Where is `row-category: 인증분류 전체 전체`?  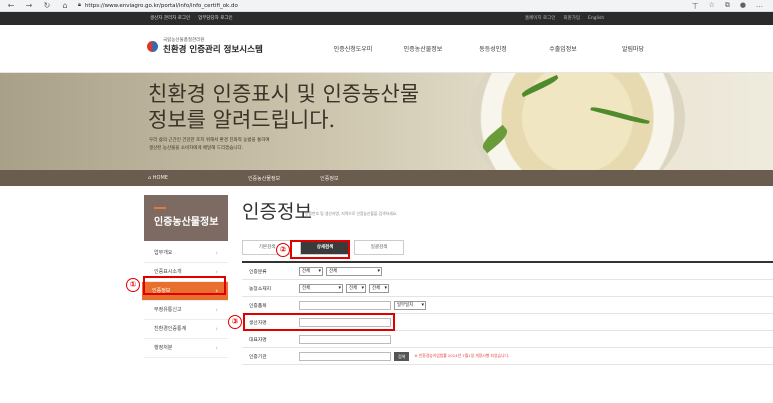
row-category: 인증분류 전체 전체 is located at coordinates (507, 271).